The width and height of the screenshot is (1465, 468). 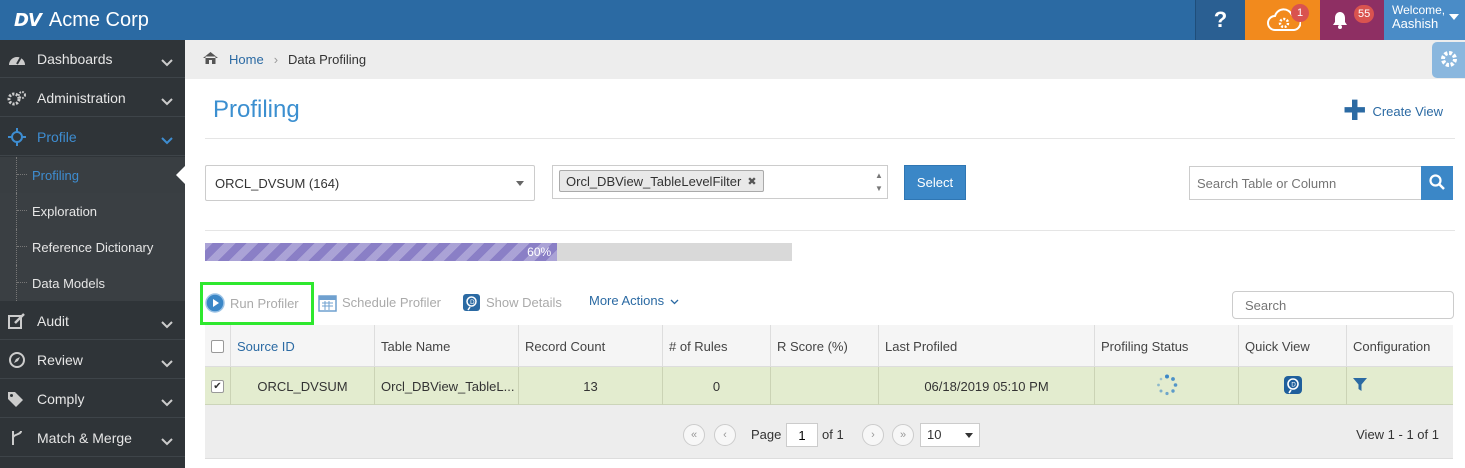 What do you see at coordinates (802, 435) in the screenshot?
I see `page-number-input` at bounding box center [802, 435].